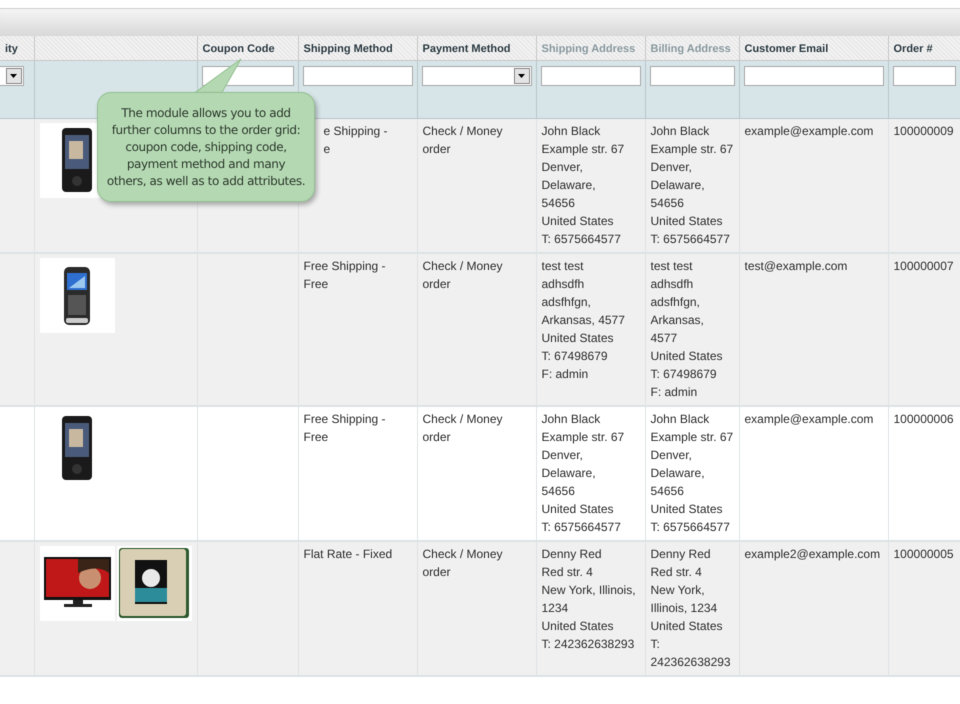 This screenshot has height=704, width=960. What do you see at coordinates (687, 329) in the screenshot?
I see `billing-address-text: test test adhsdfh adsfhfgn, Arkansas, 4577 United States T: 67498679 F: admin` at bounding box center [687, 329].